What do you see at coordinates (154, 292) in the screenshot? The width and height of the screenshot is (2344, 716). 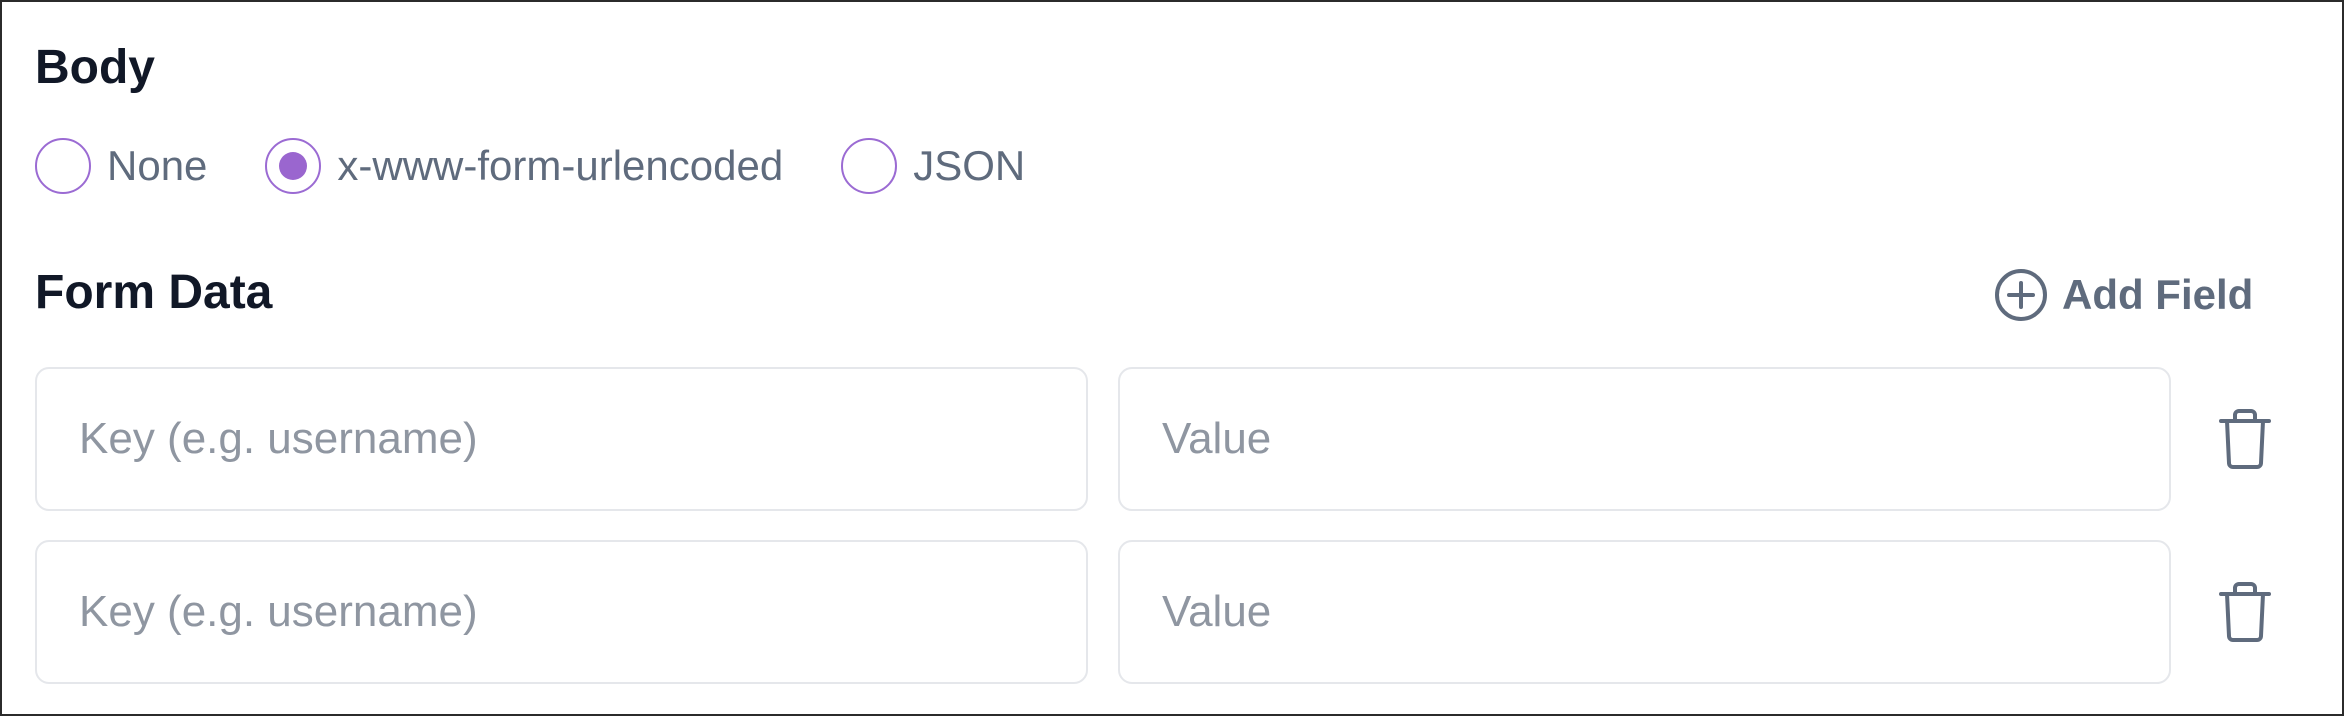 I see `form-data-title: Form Data` at bounding box center [154, 292].